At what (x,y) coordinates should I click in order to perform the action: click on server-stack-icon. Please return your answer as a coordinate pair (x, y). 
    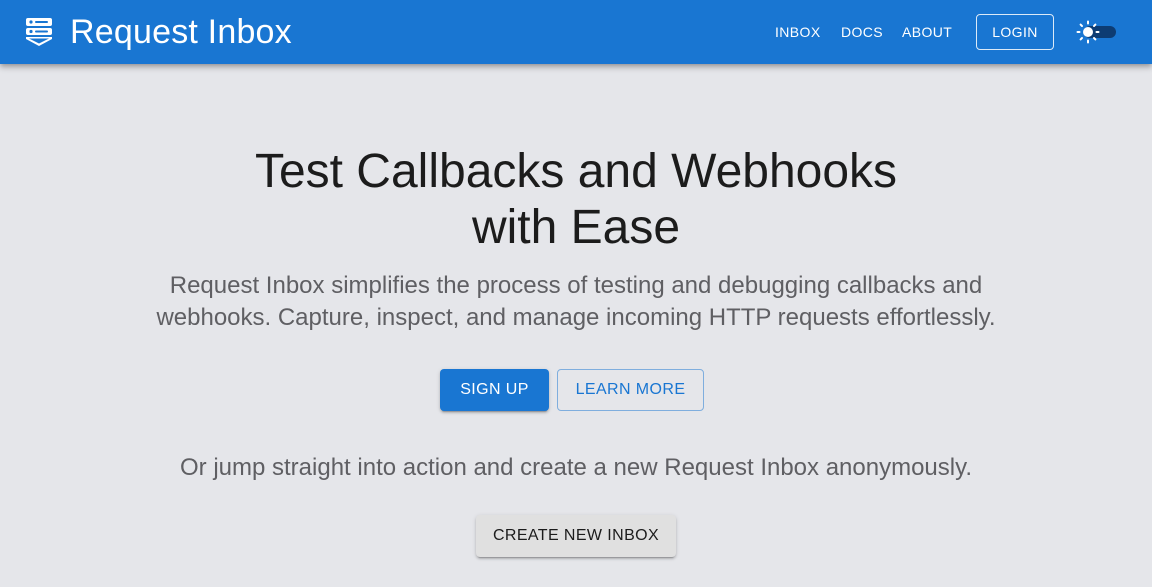
    Looking at the image, I should click on (39, 32).